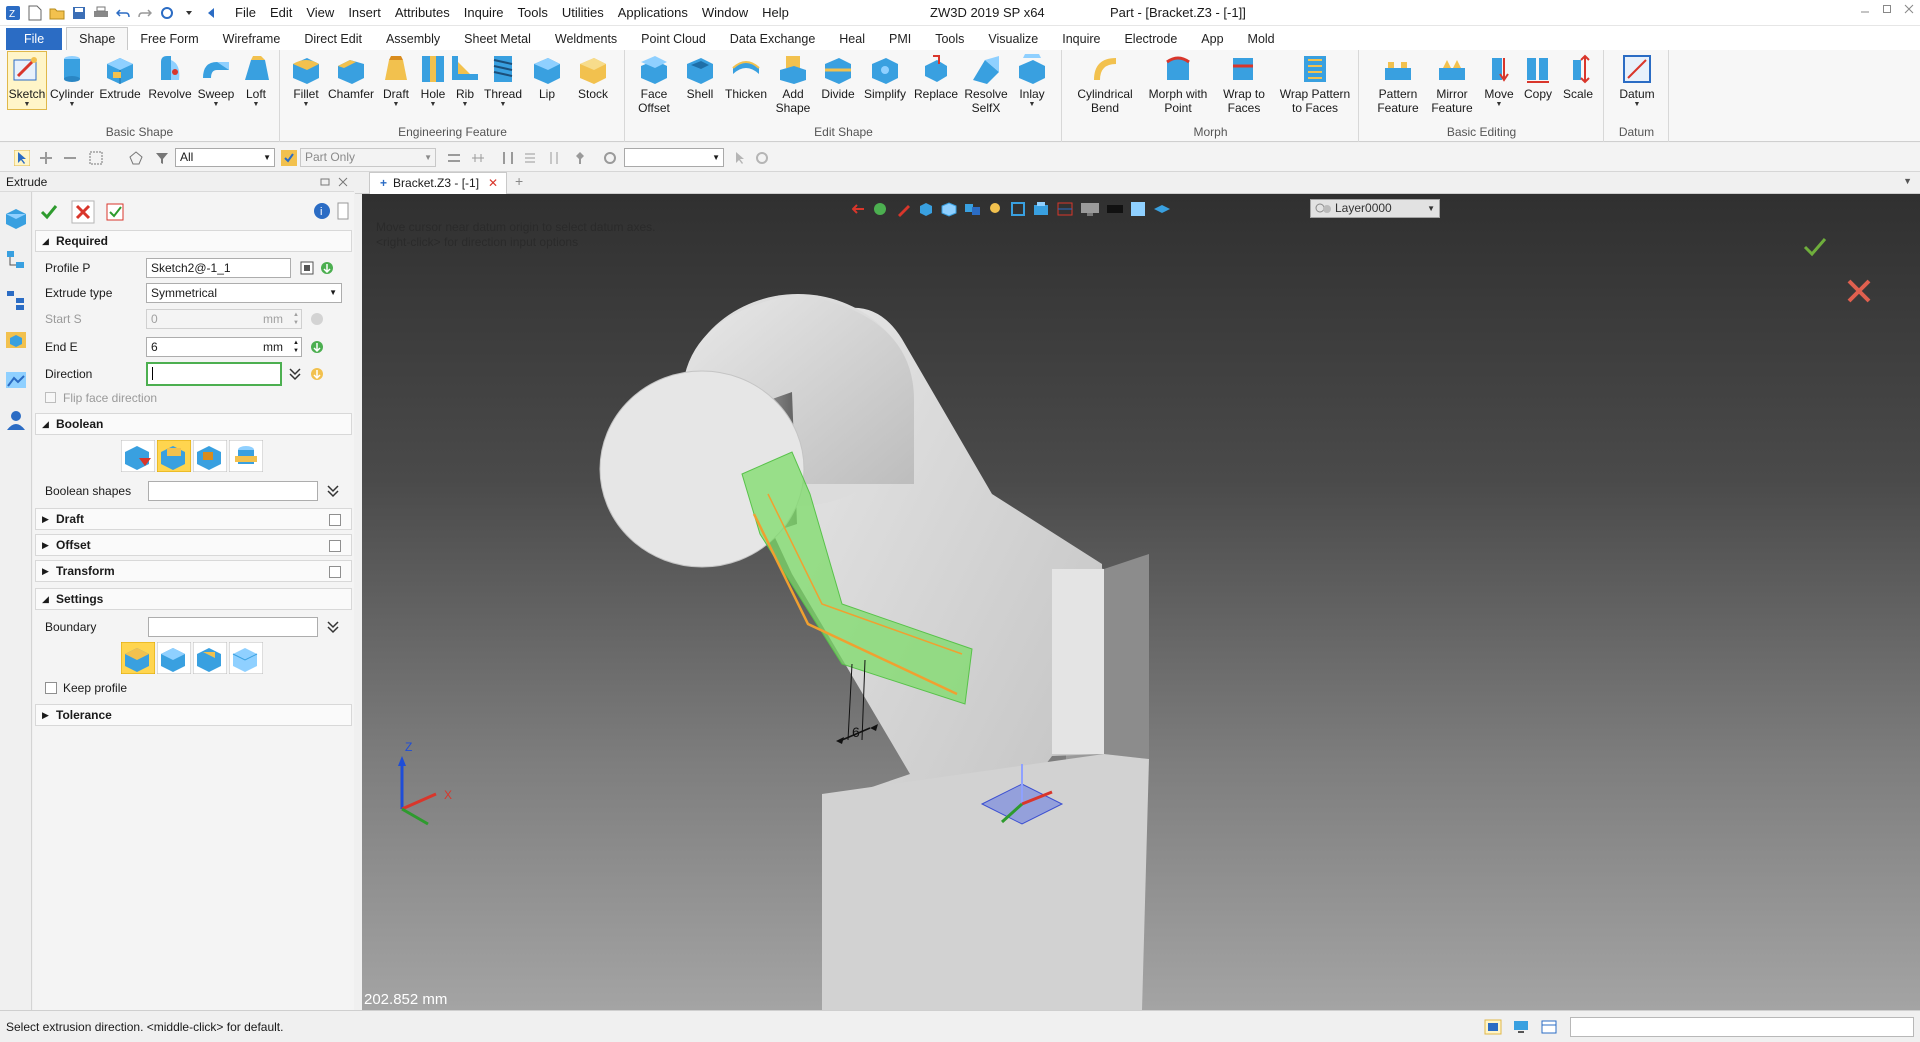 The image size is (1920, 1042). Describe the element at coordinates (580, 158) in the screenshot. I see `pin-icon` at that location.